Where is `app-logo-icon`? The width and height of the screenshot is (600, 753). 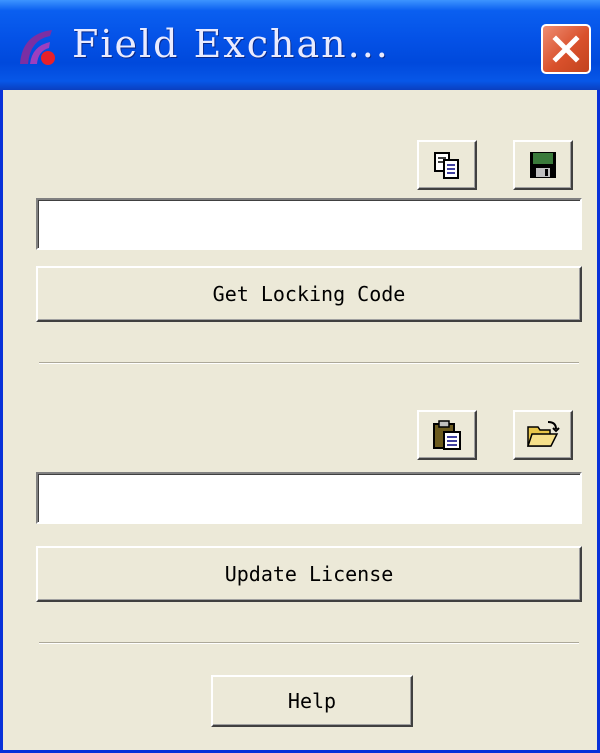
app-logo-icon is located at coordinates (38, 46).